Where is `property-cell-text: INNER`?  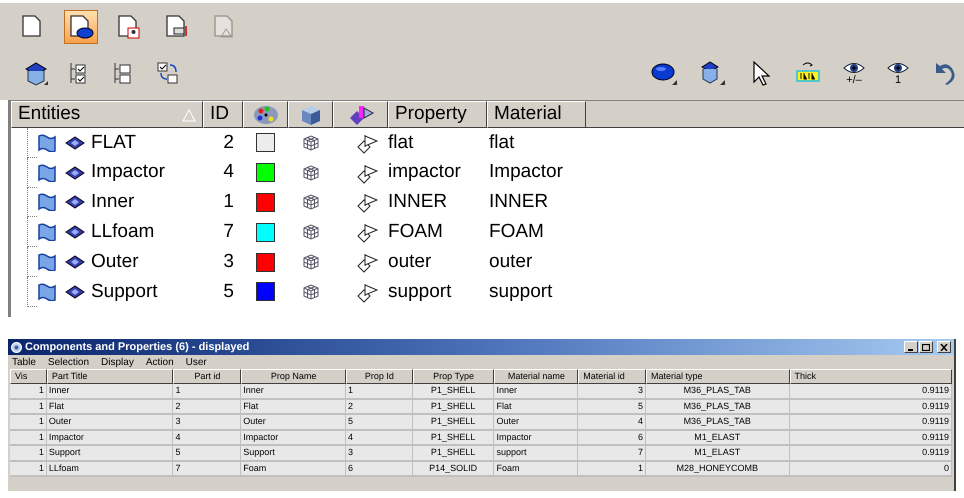
property-cell-text: INNER is located at coordinates (418, 202).